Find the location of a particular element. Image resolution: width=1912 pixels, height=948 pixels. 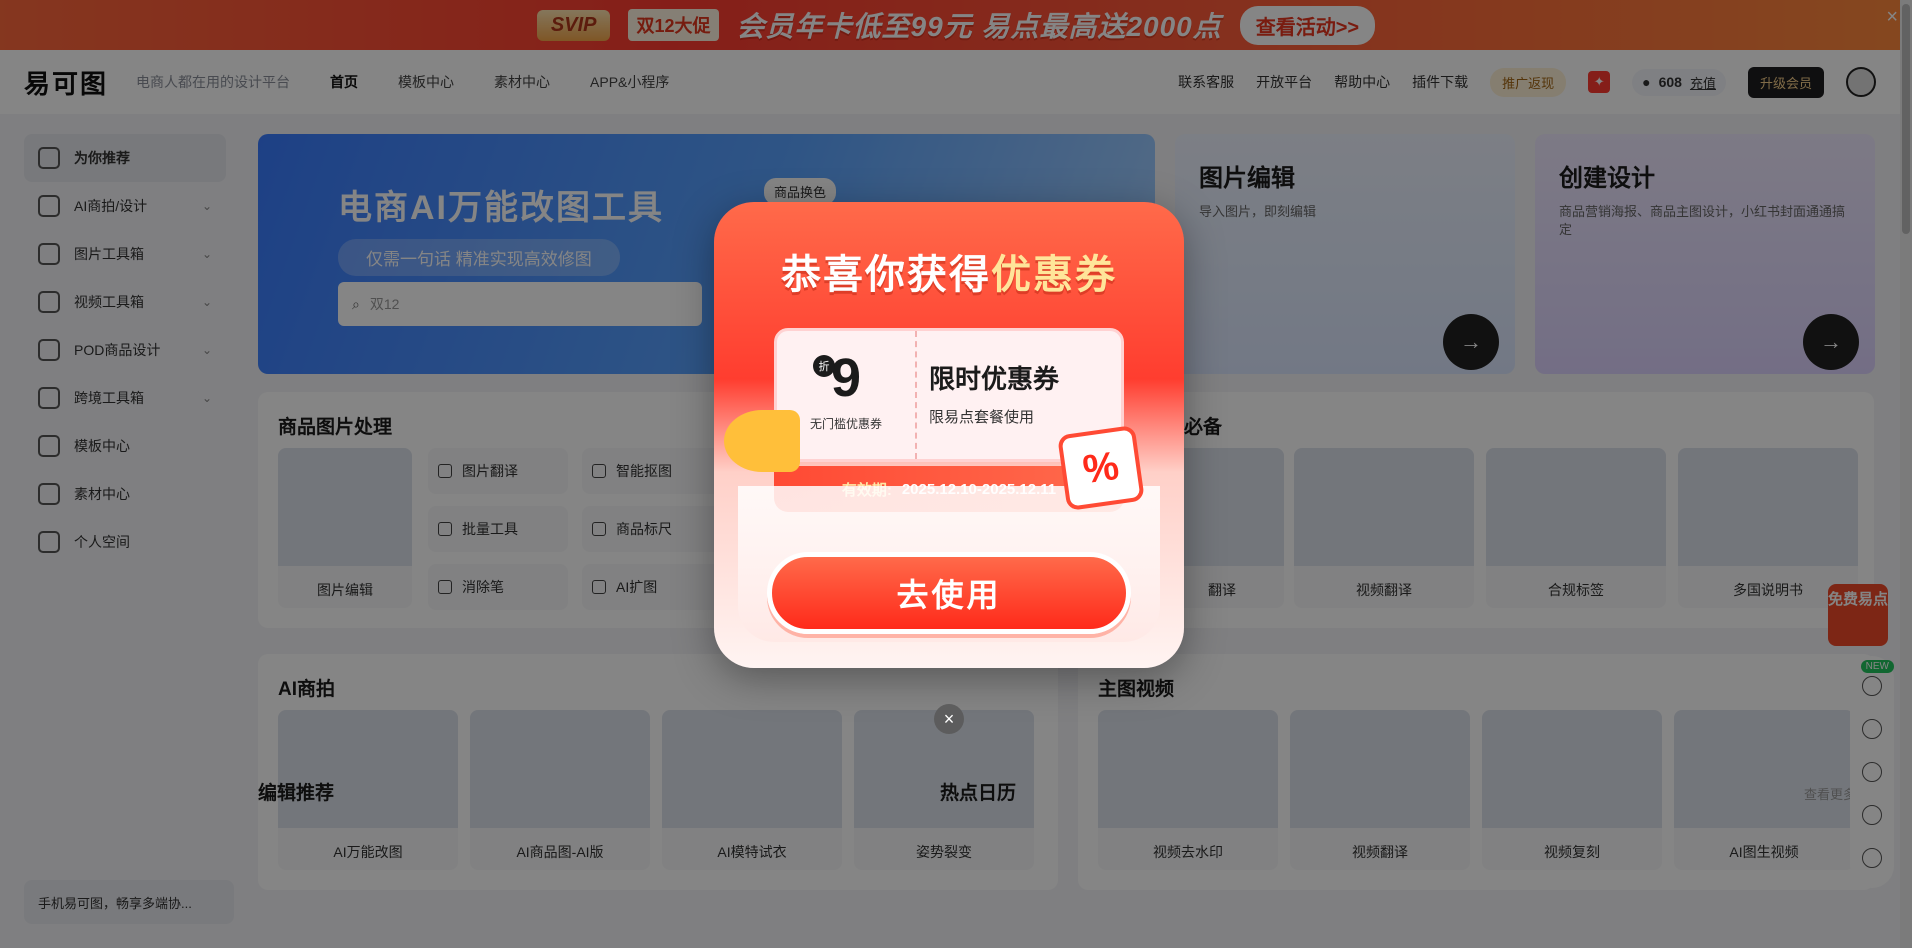

coupon-desc: 限易点套餐使用 is located at coordinates (982, 417).